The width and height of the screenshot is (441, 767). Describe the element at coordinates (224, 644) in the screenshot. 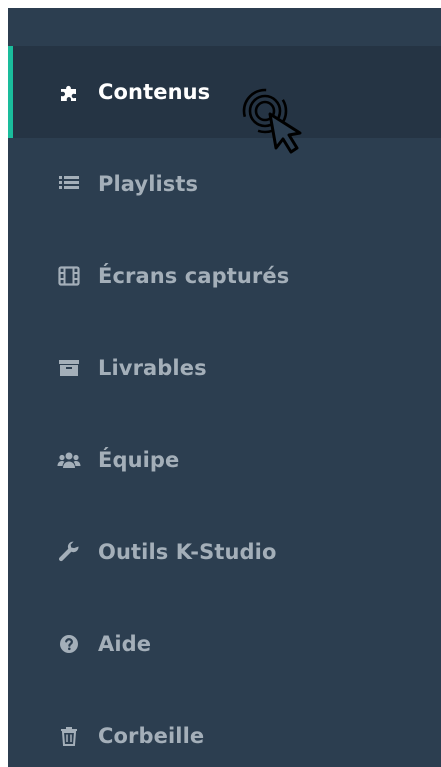

I see `sidebar-item-aide: Aide` at that location.